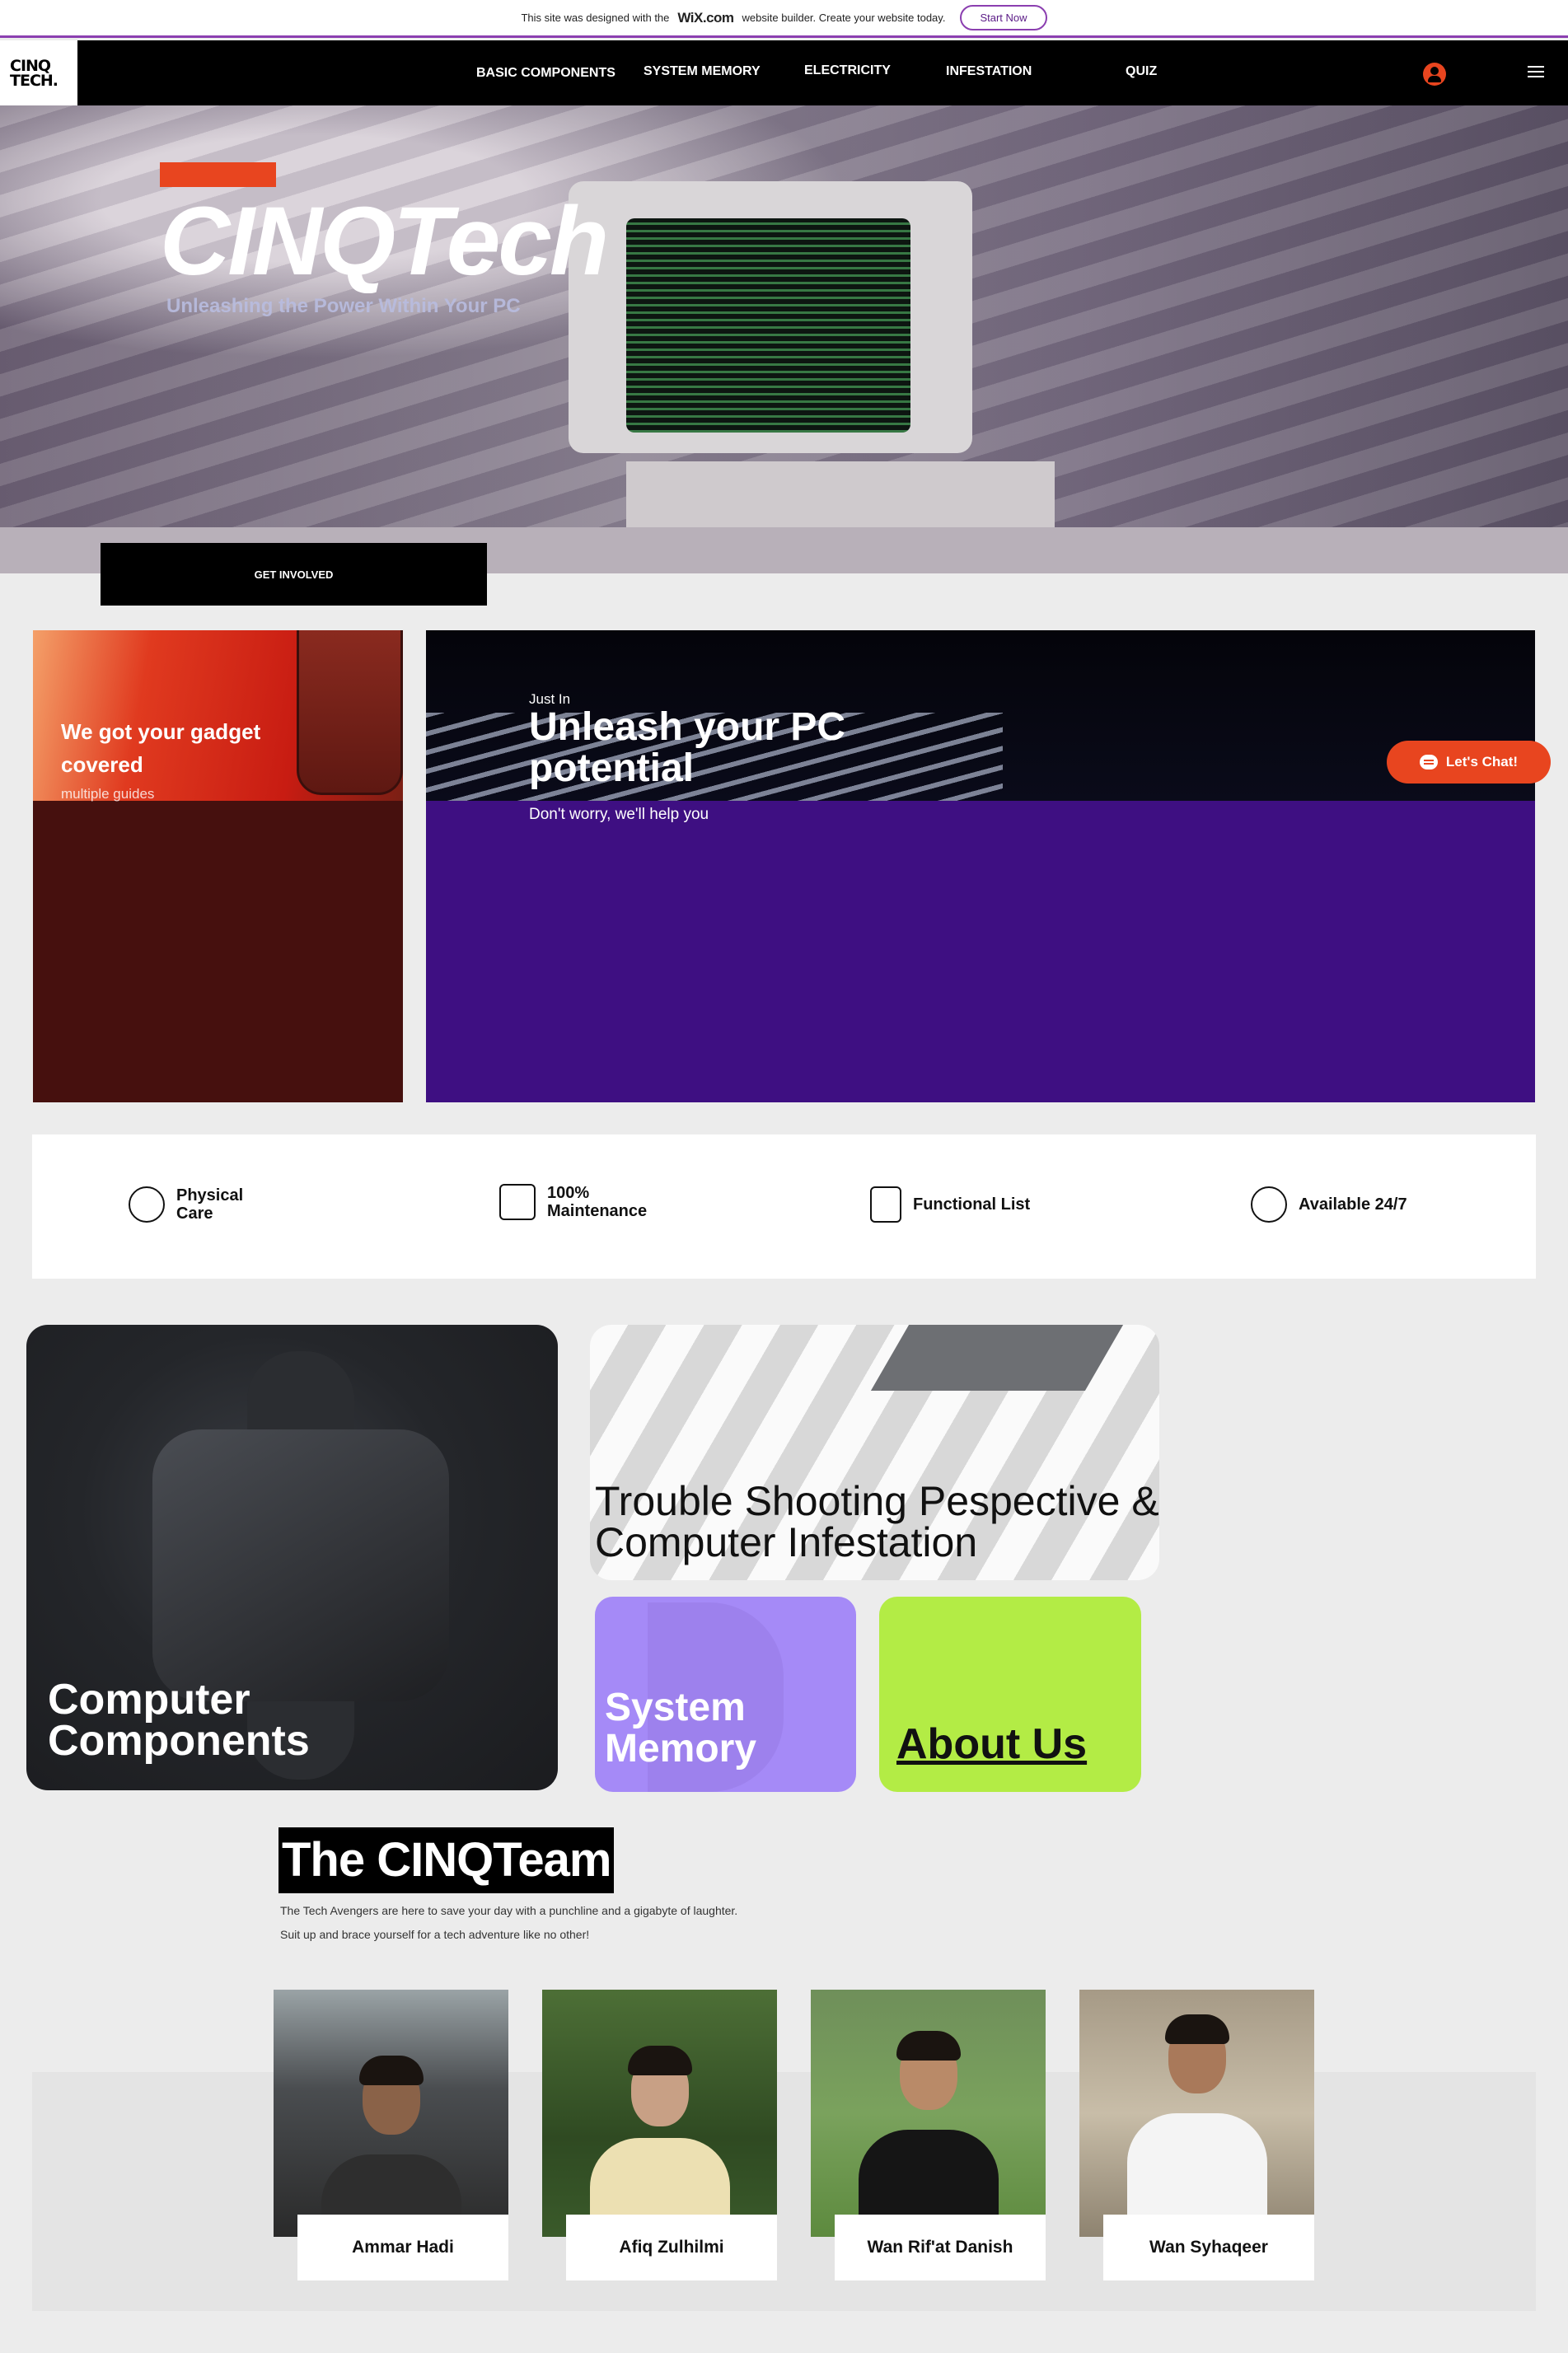 The height and width of the screenshot is (2353, 1568). I want to click on scooter-icon, so click(147, 1204).